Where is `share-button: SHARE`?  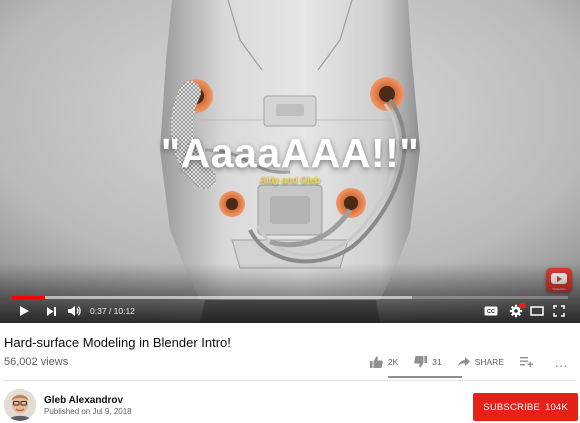
share-button: SHARE is located at coordinates (480, 362).